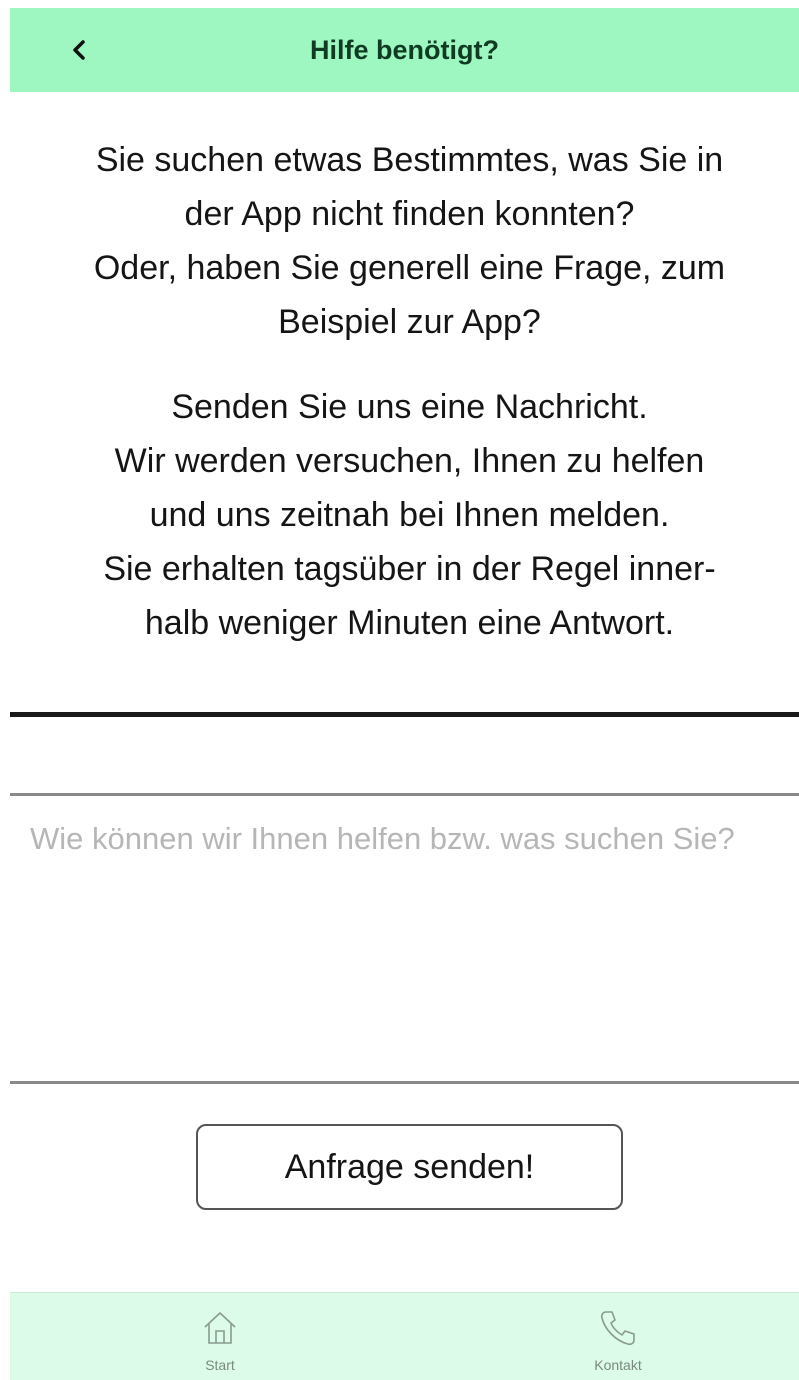 This screenshot has width=799, height=1380. I want to click on section-divider, so click(404, 714).